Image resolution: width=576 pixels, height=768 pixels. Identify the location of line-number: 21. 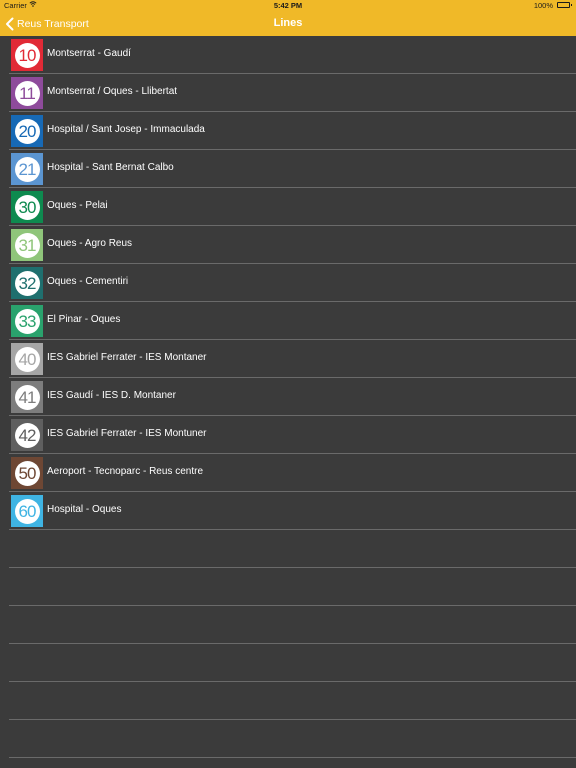
(27, 169).